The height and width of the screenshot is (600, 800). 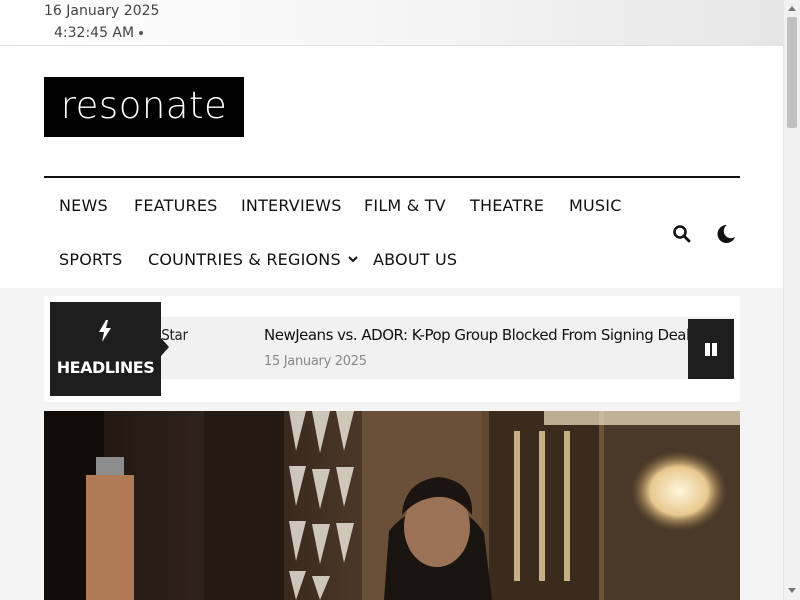 What do you see at coordinates (244, 259) in the screenshot?
I see `nav-item-label: COUNTRIES & REGIONS` at bounding box center [244, 259].